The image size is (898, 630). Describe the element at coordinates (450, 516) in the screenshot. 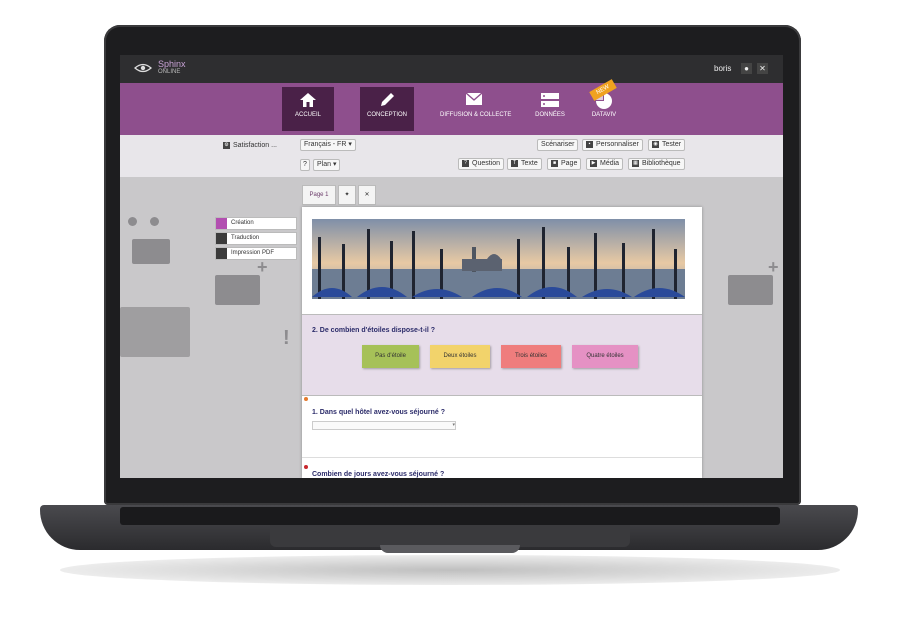

I see `laptop-keyboard` at that location.